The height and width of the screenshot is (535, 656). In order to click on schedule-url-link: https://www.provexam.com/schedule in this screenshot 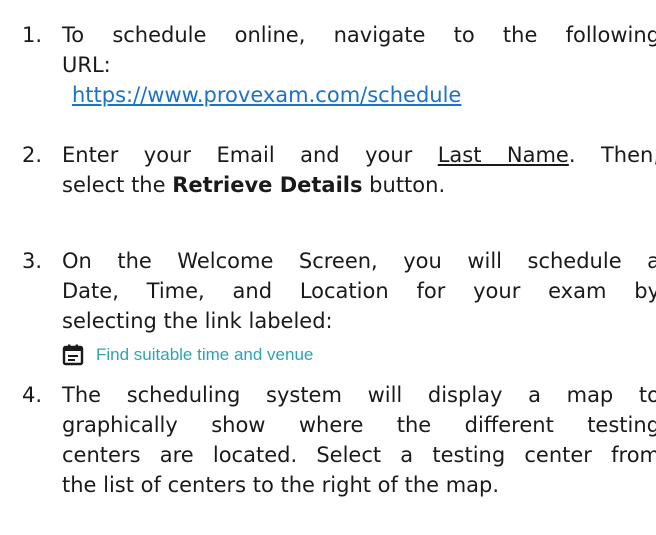, I will do `click(266, 95)`.